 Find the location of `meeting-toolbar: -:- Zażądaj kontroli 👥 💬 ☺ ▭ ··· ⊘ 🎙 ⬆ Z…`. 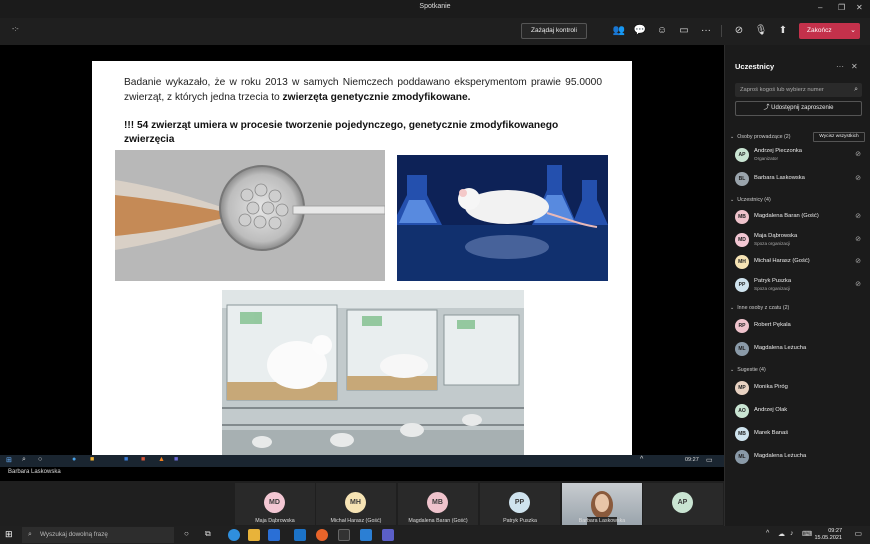

meeting-toolbar: -:- Zażądaj kontroli 👥 💬 ☺ ▭ ··· ⊘ 🎙 ⬆ Z… is located at coordinates (435, 31).